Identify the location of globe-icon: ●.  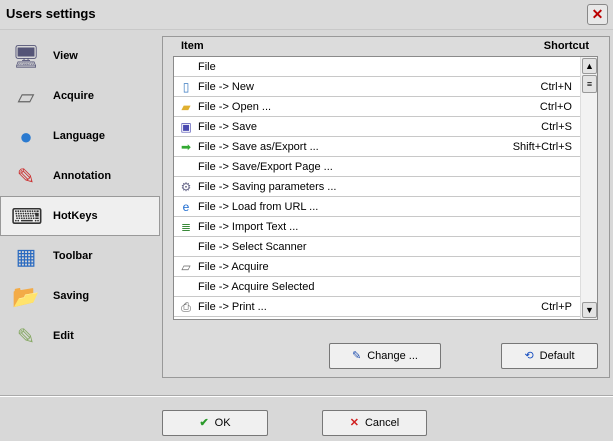
(26, 136).